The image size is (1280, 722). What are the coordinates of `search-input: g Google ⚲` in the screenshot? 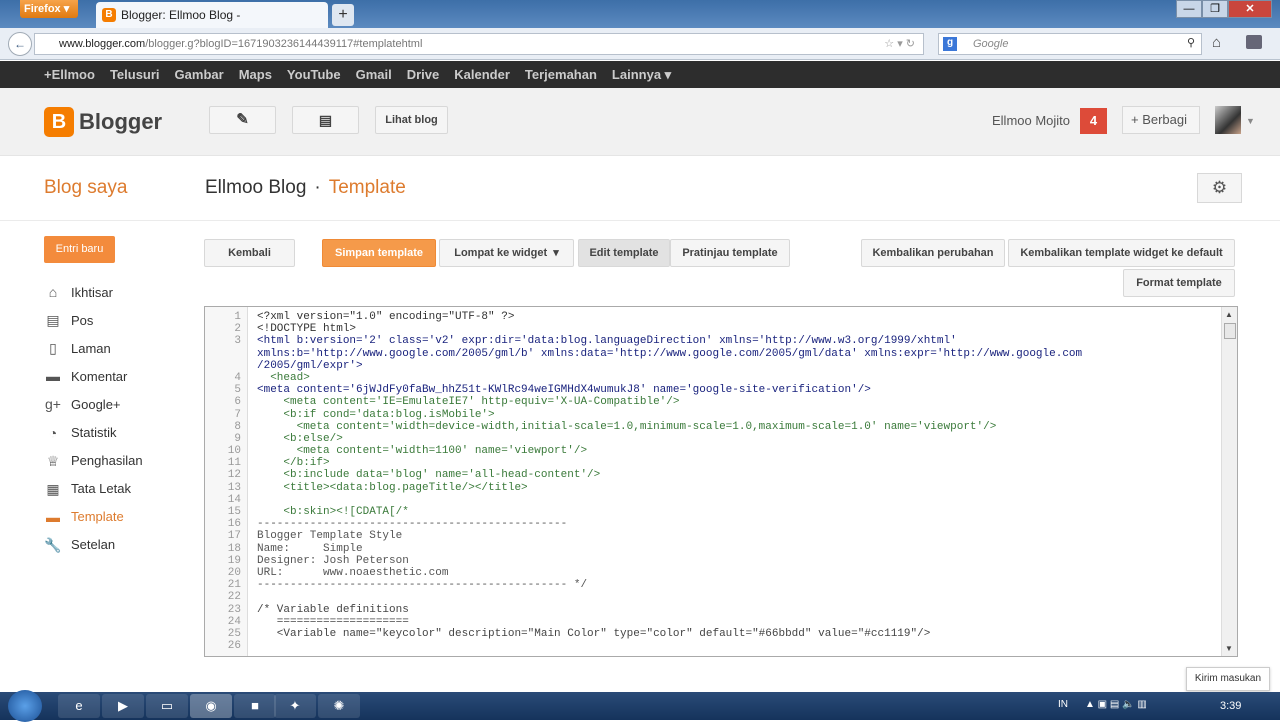 It's located at (1070, 44).